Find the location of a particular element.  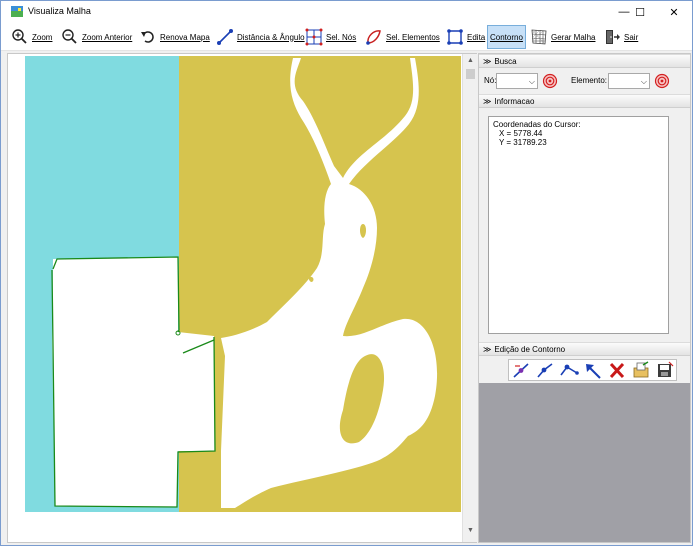

informacao-title: Informacao is located at coordinates (514, 101).